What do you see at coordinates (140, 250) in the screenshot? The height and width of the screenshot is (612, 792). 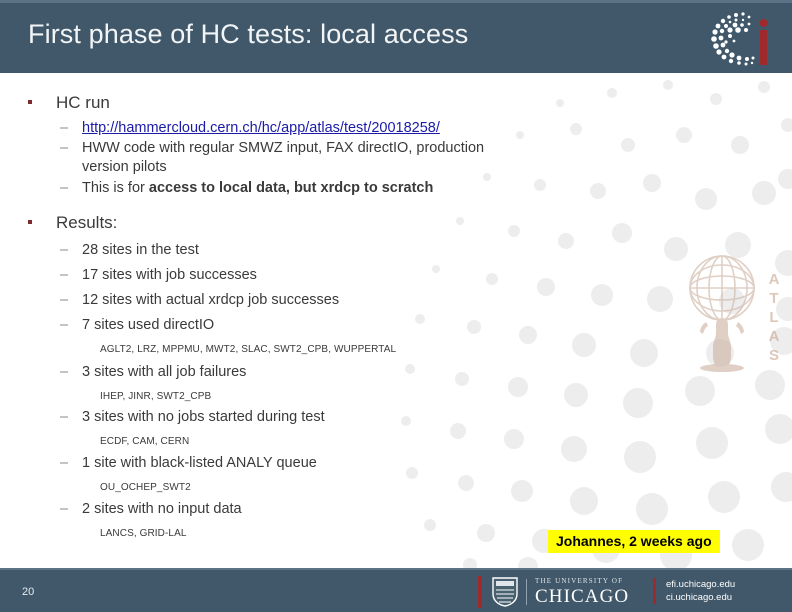 I see `list-item-text: 28 sites in the test` at bounding box center [140, 250].